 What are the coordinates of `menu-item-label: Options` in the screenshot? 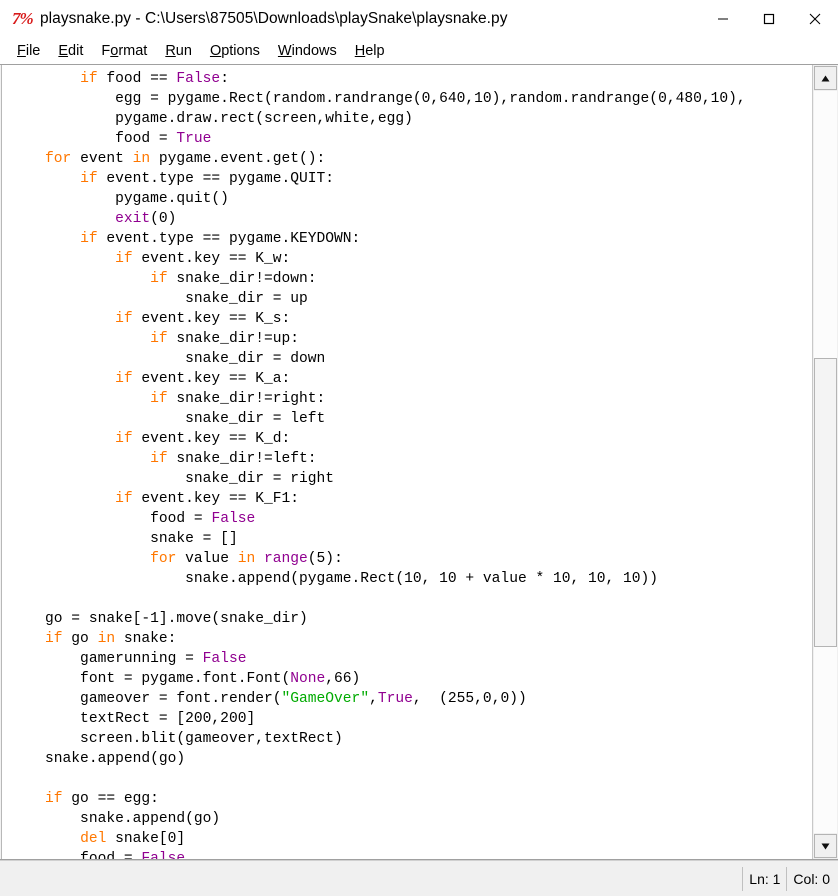 It's located at (234, 51).